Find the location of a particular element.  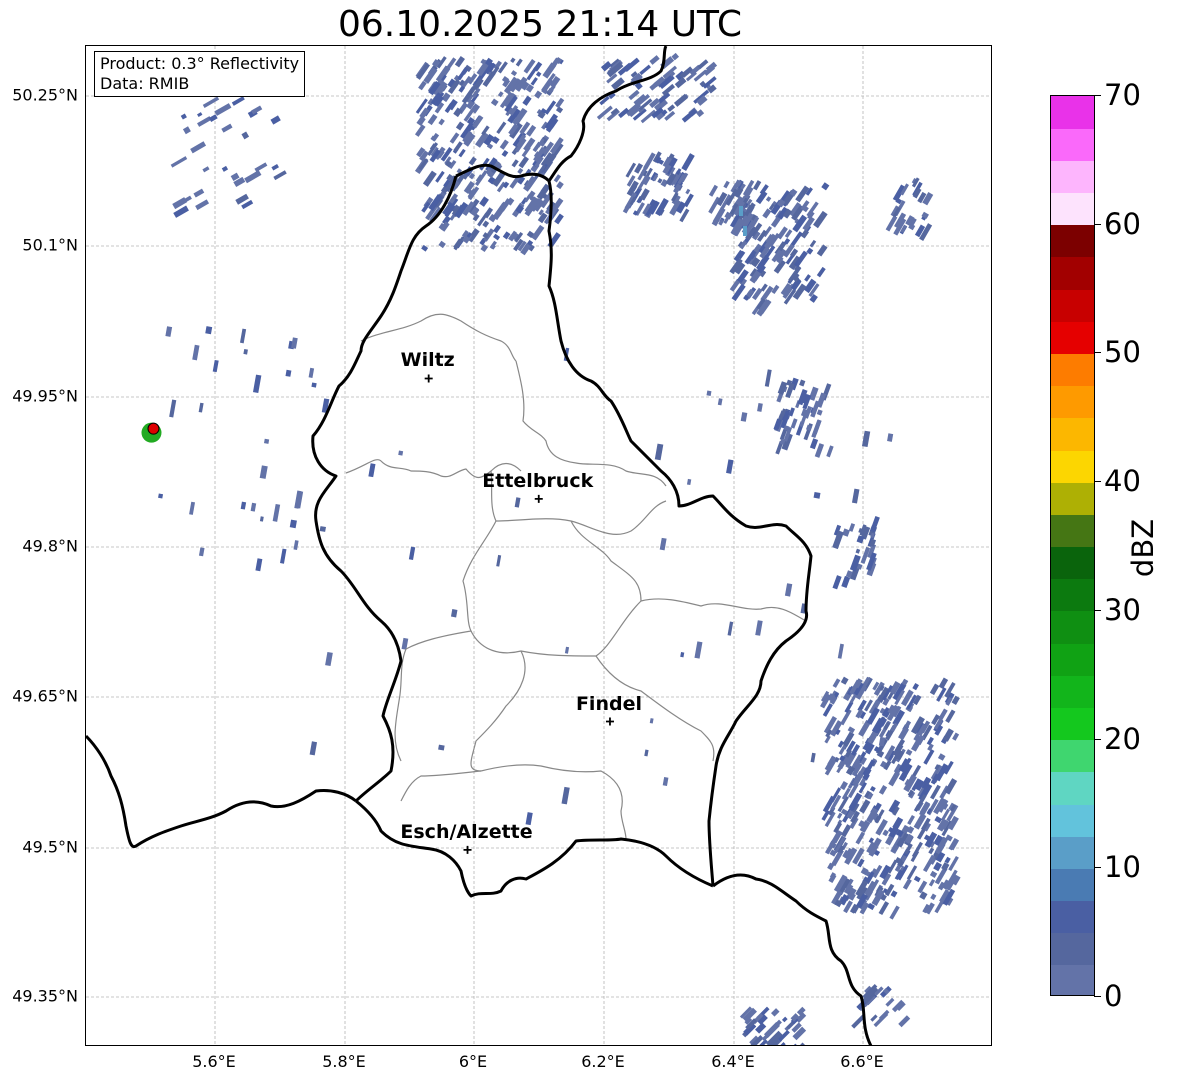

colorbar-tick-label: 50 is located at coordinates (1122, 352).